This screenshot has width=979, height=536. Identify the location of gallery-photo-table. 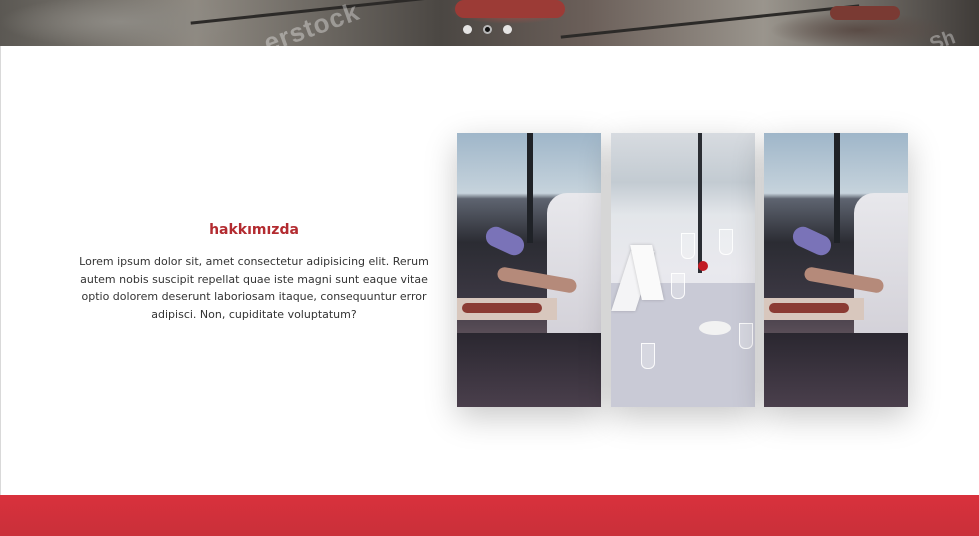
(683, 270).